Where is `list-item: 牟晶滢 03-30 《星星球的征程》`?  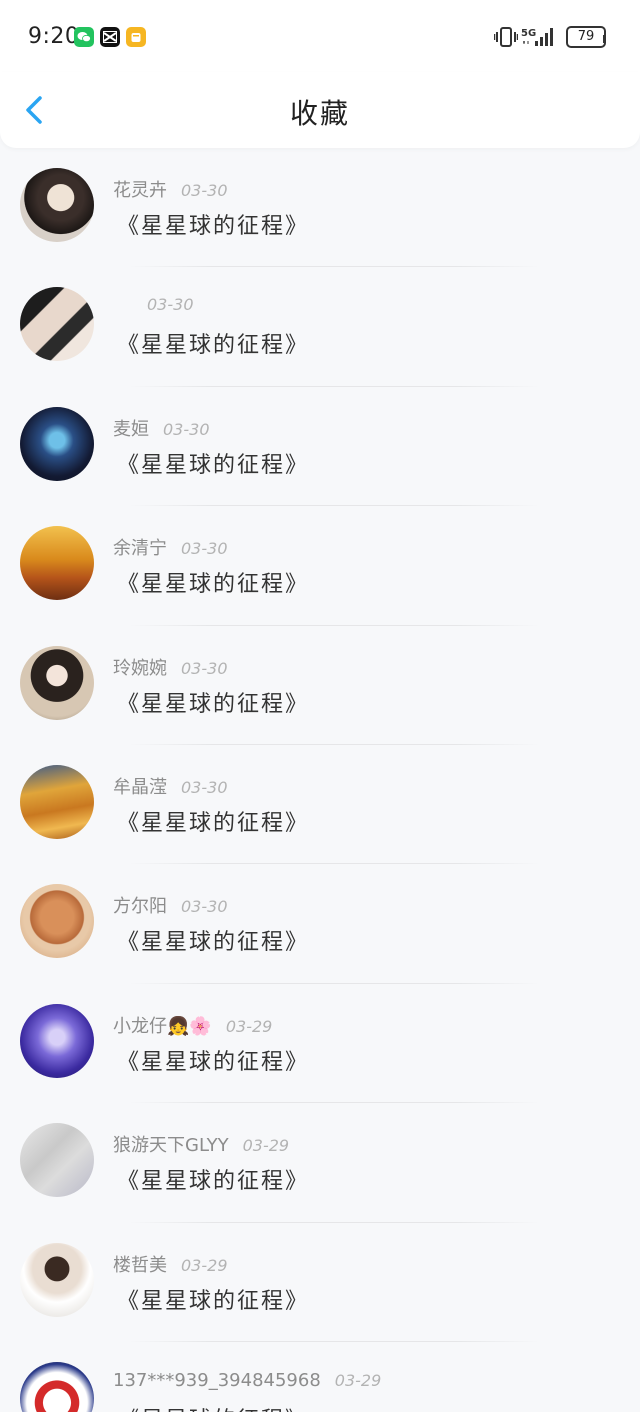
list-item: 牟晶滢 03-30 《星星球的征程》 is located at coordinates (320, 805).